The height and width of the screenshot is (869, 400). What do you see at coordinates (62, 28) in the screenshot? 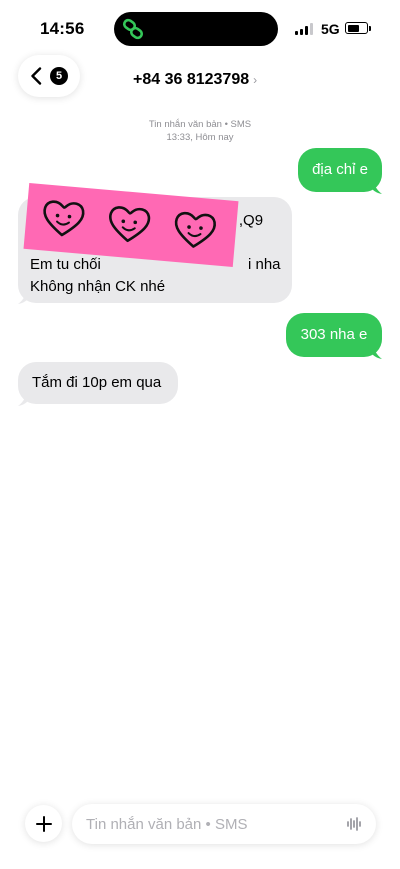
I see `status-time: 14:56` at bounding box center [62, 28].